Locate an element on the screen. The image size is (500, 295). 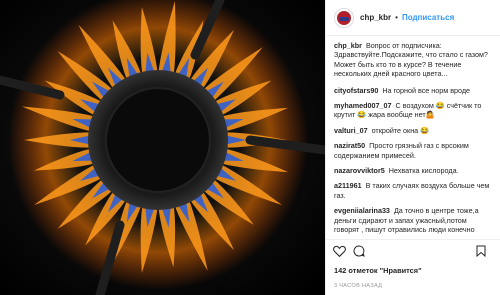
comment-text: На горной все норм вроде is located at coordinates (426, 90).